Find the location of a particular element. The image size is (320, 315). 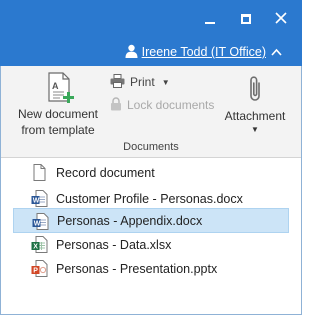

new-document-label-line2: from template is located at coordinates (58, 130).